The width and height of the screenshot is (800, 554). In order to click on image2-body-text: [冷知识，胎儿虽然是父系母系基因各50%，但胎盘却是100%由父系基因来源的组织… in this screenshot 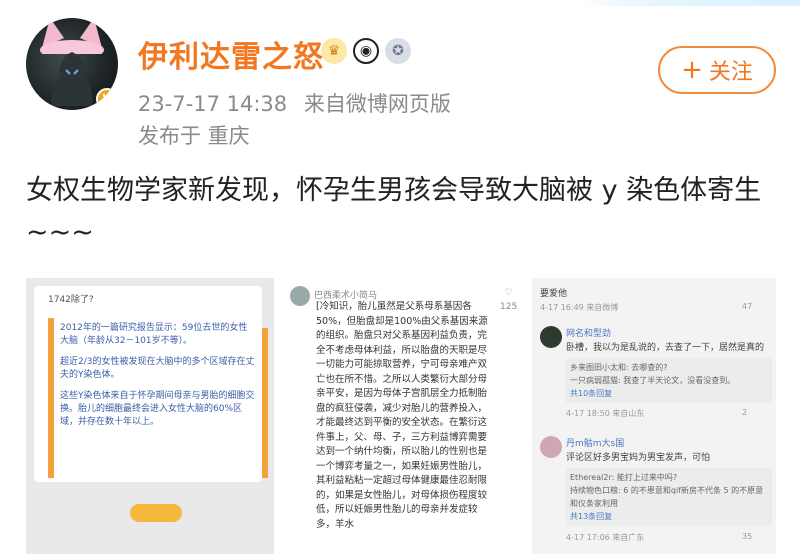, I will do `click(402, 415)`.